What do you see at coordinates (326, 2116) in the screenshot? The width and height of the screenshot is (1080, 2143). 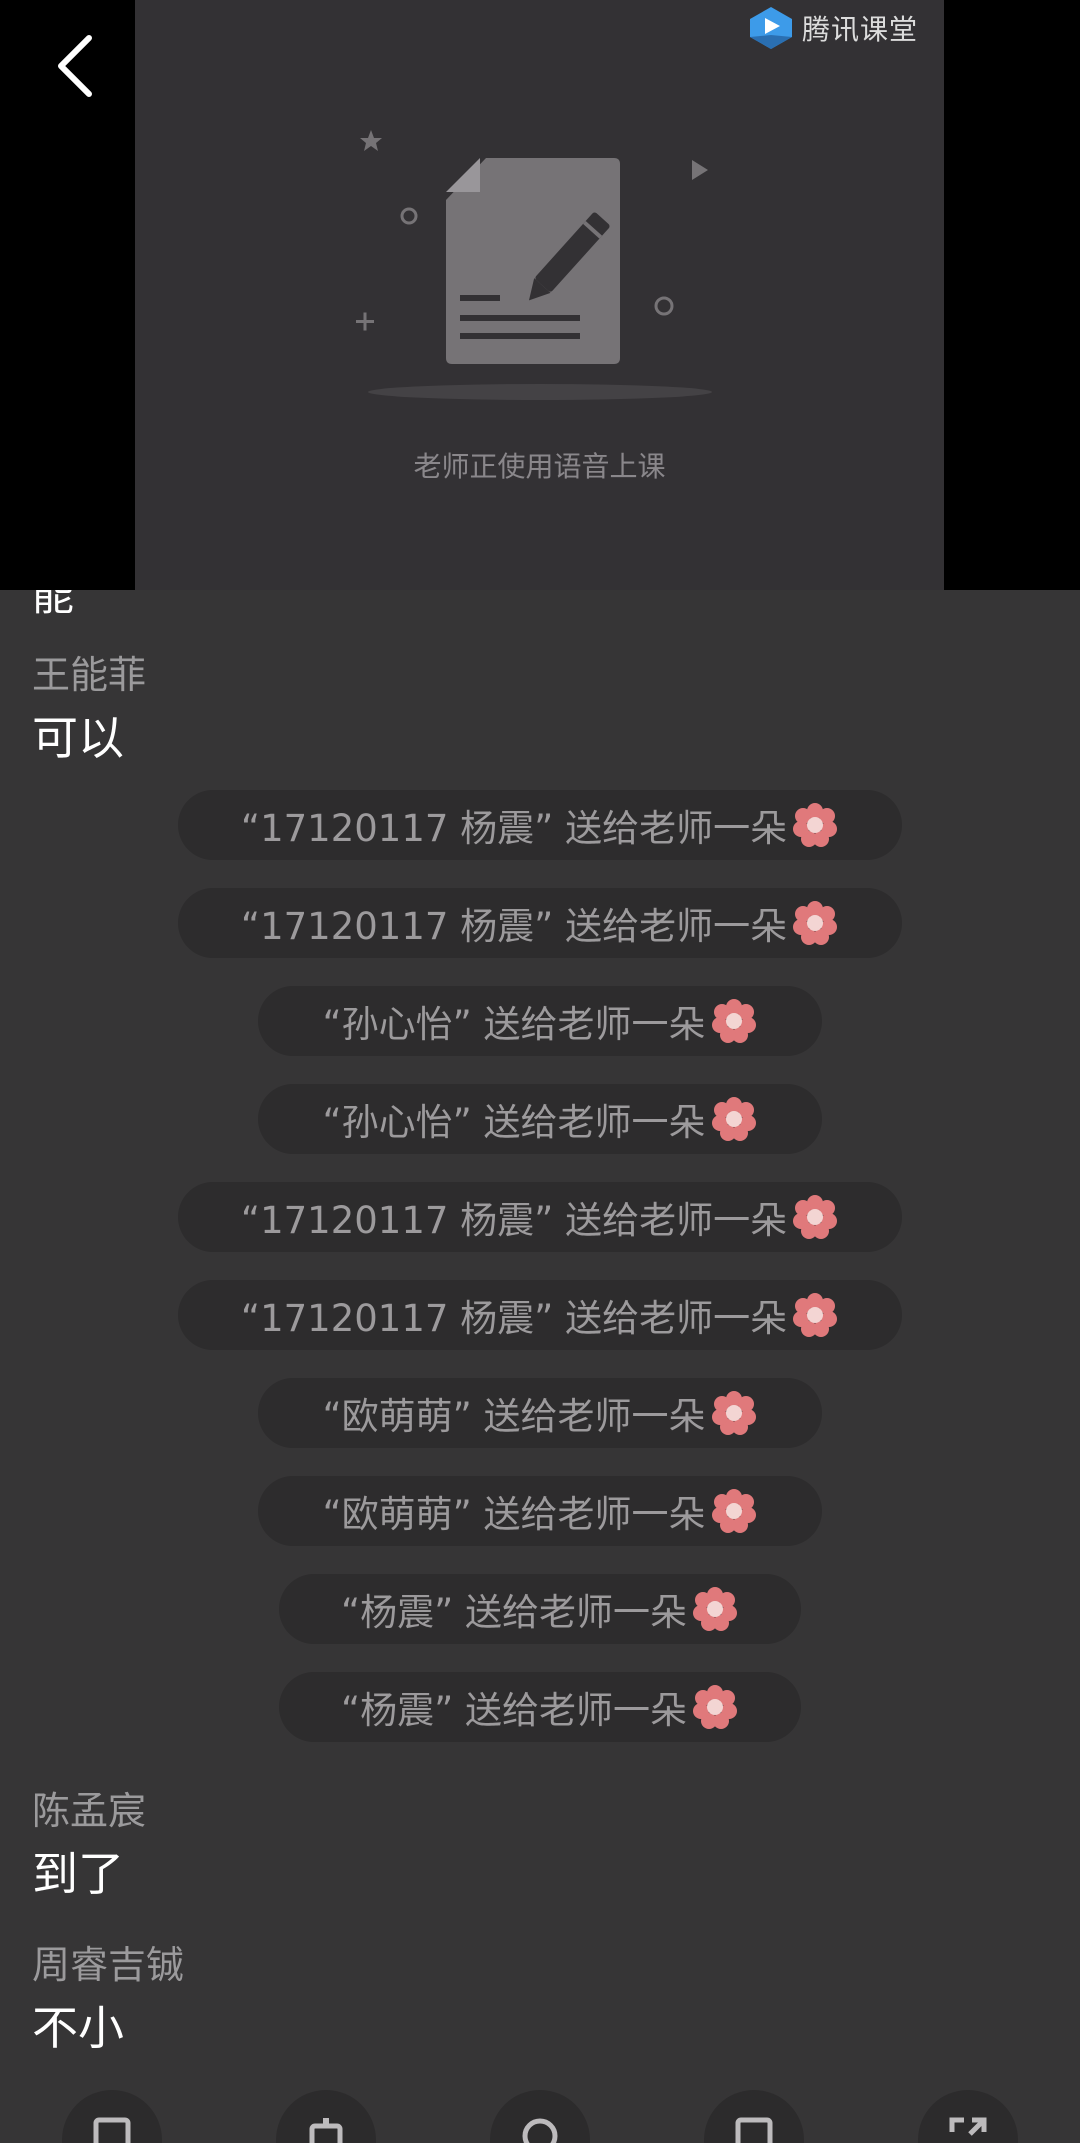 I see `toolbar-button-gift` at bounding box center [326, 2116].